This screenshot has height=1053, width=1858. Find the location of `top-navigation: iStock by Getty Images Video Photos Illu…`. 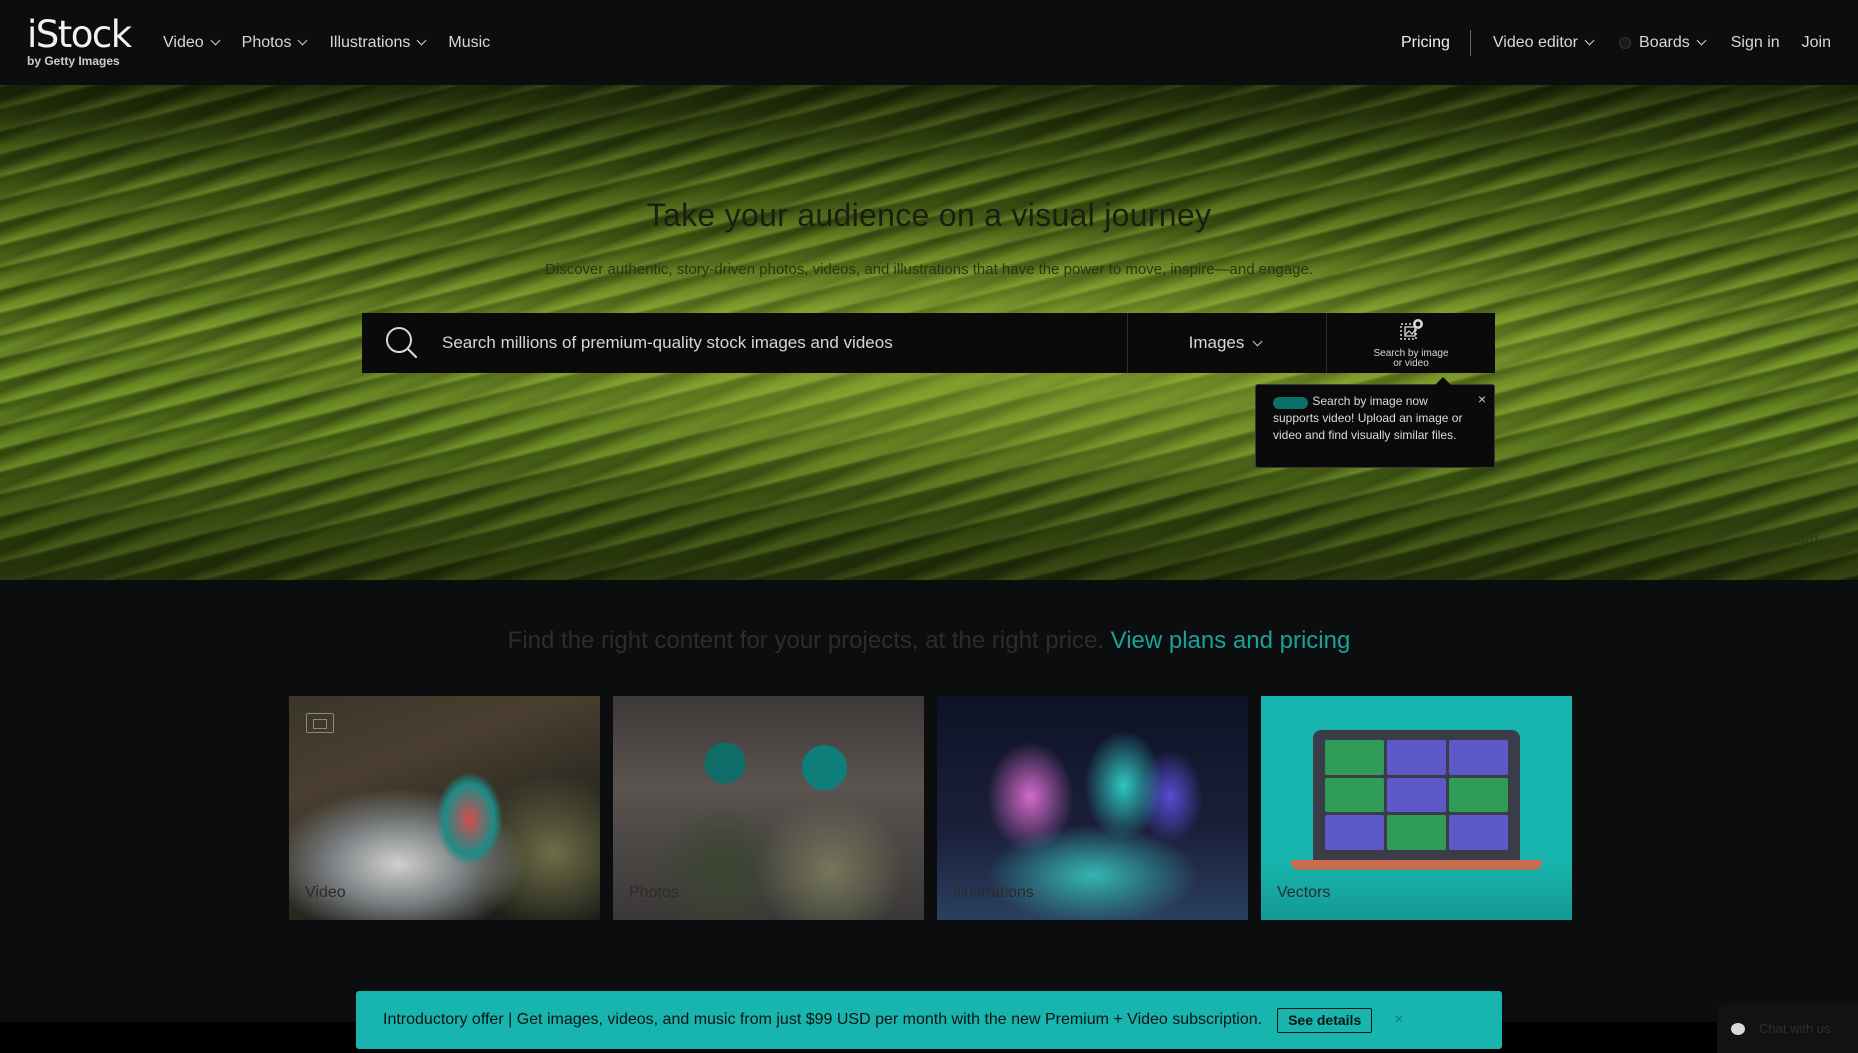

top-navigation: iStock by Getty Images Video Photos Illu… is located at coordinates (929, 42).